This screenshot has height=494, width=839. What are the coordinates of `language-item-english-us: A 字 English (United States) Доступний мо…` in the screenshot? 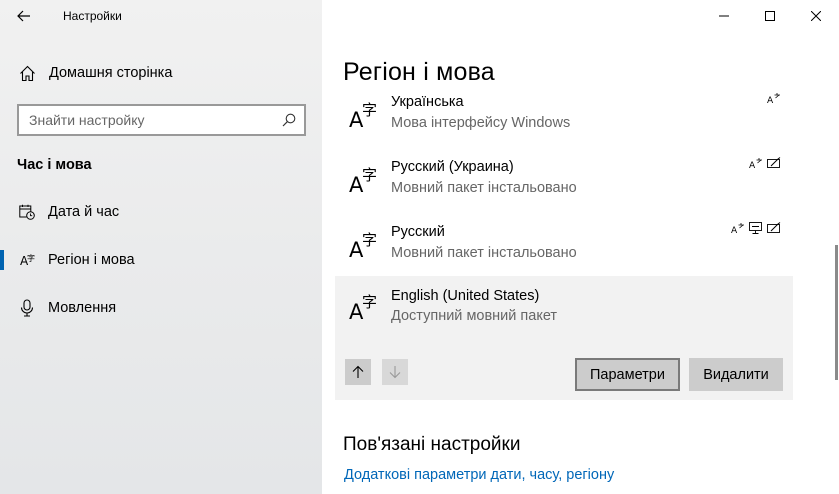 It's located at (564, 338).